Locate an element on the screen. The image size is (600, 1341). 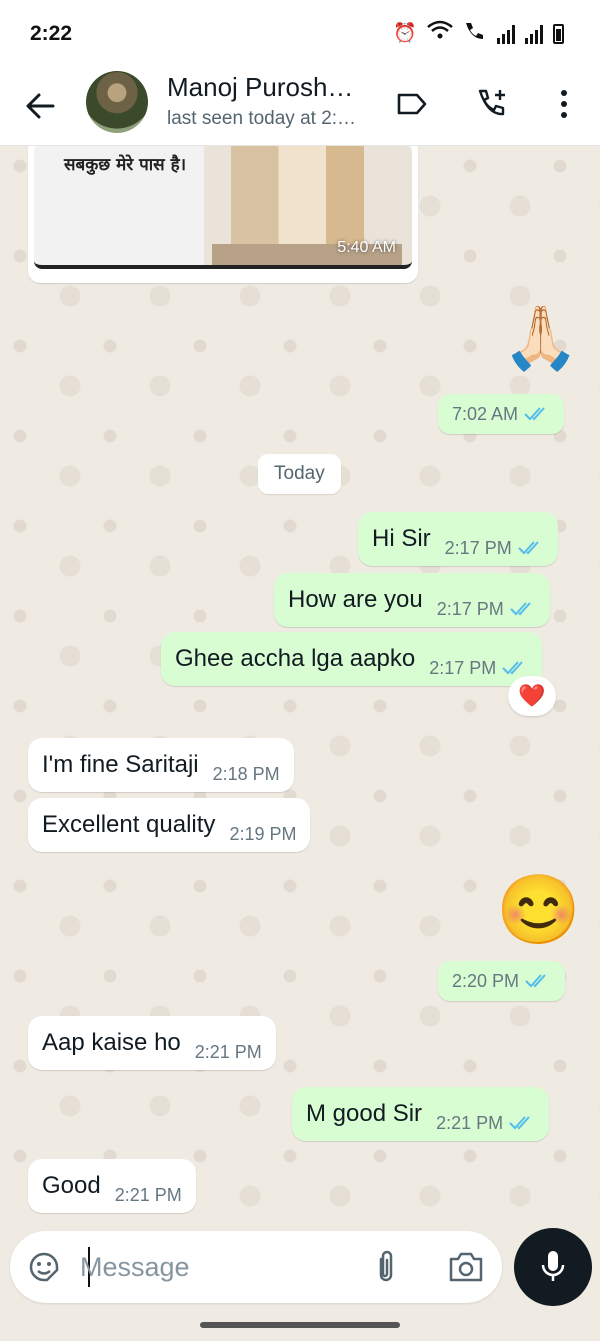
message-bubble-in: I'm fine Saritaji 2:18 PM is located at coordinates (161, 765).